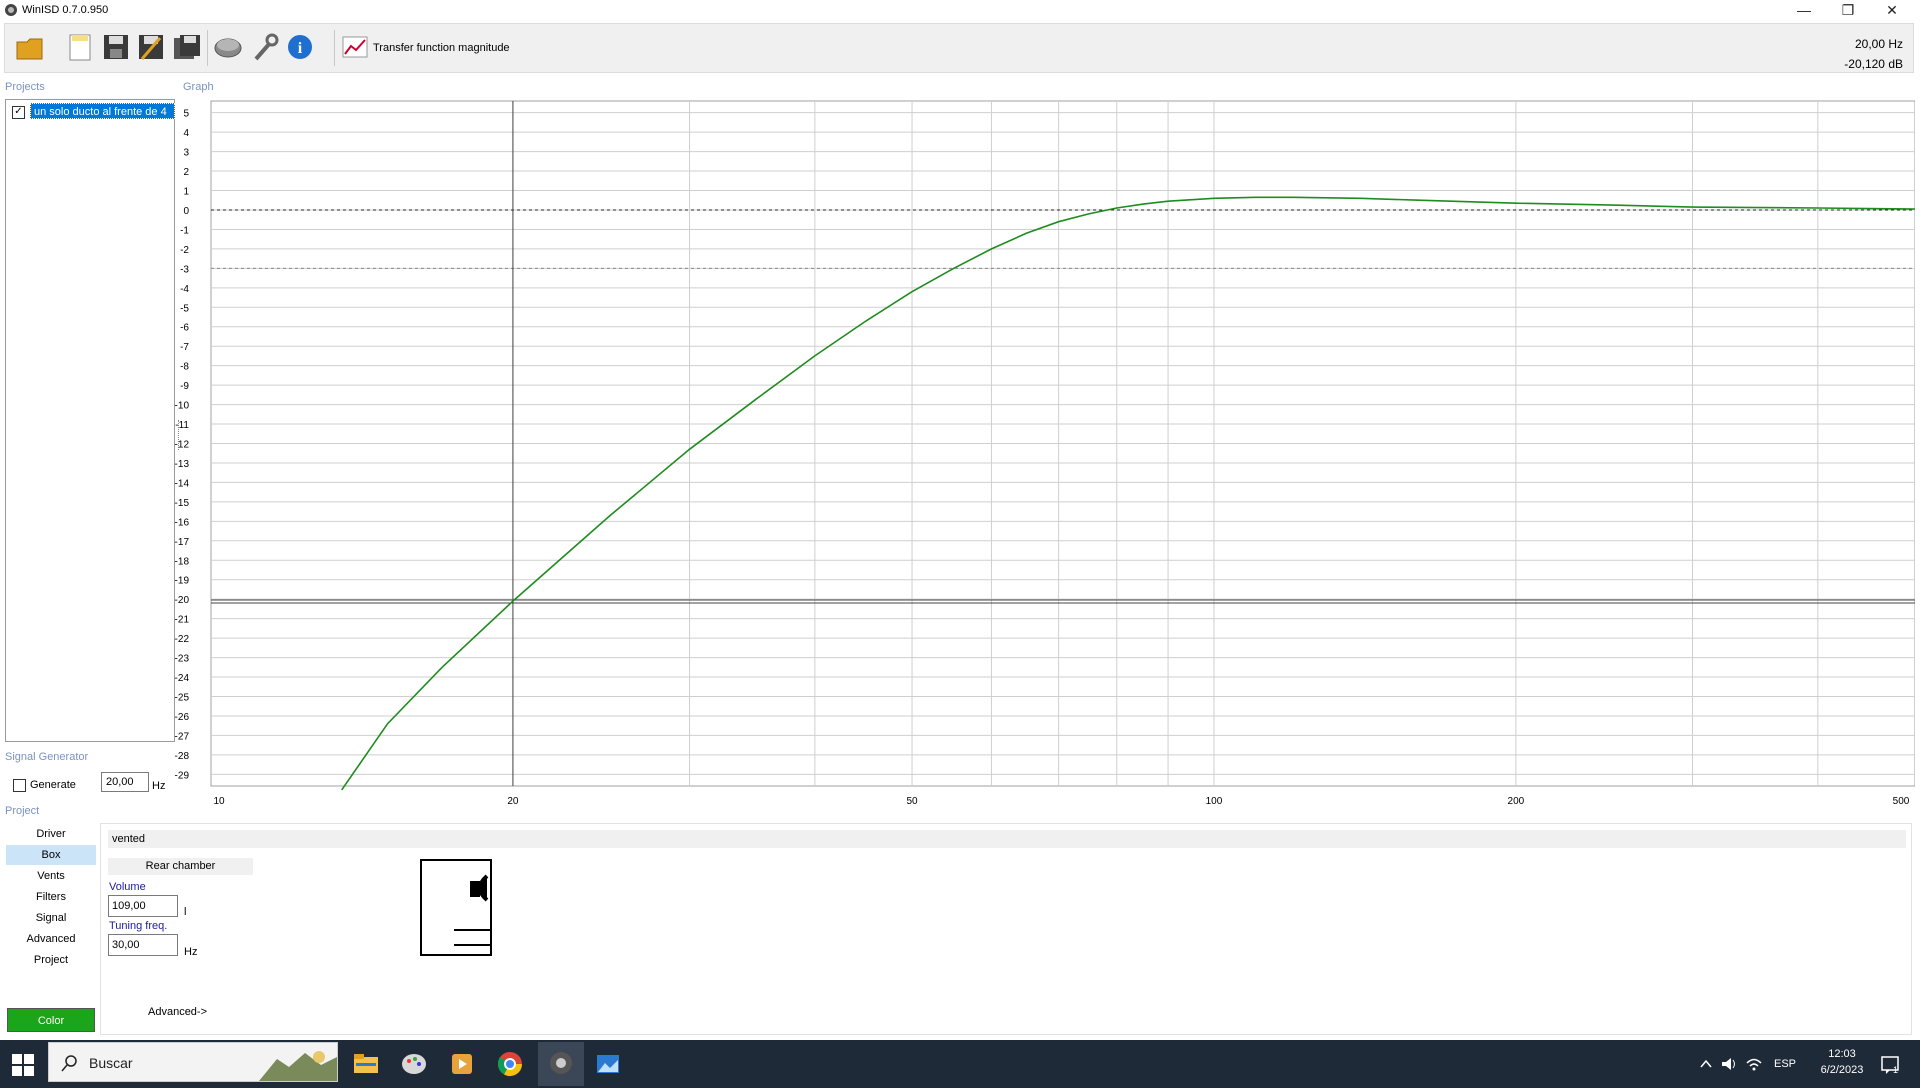 The image size is (1920, 1088). I want to click on y-tick-label: -14, so click(182, 483).